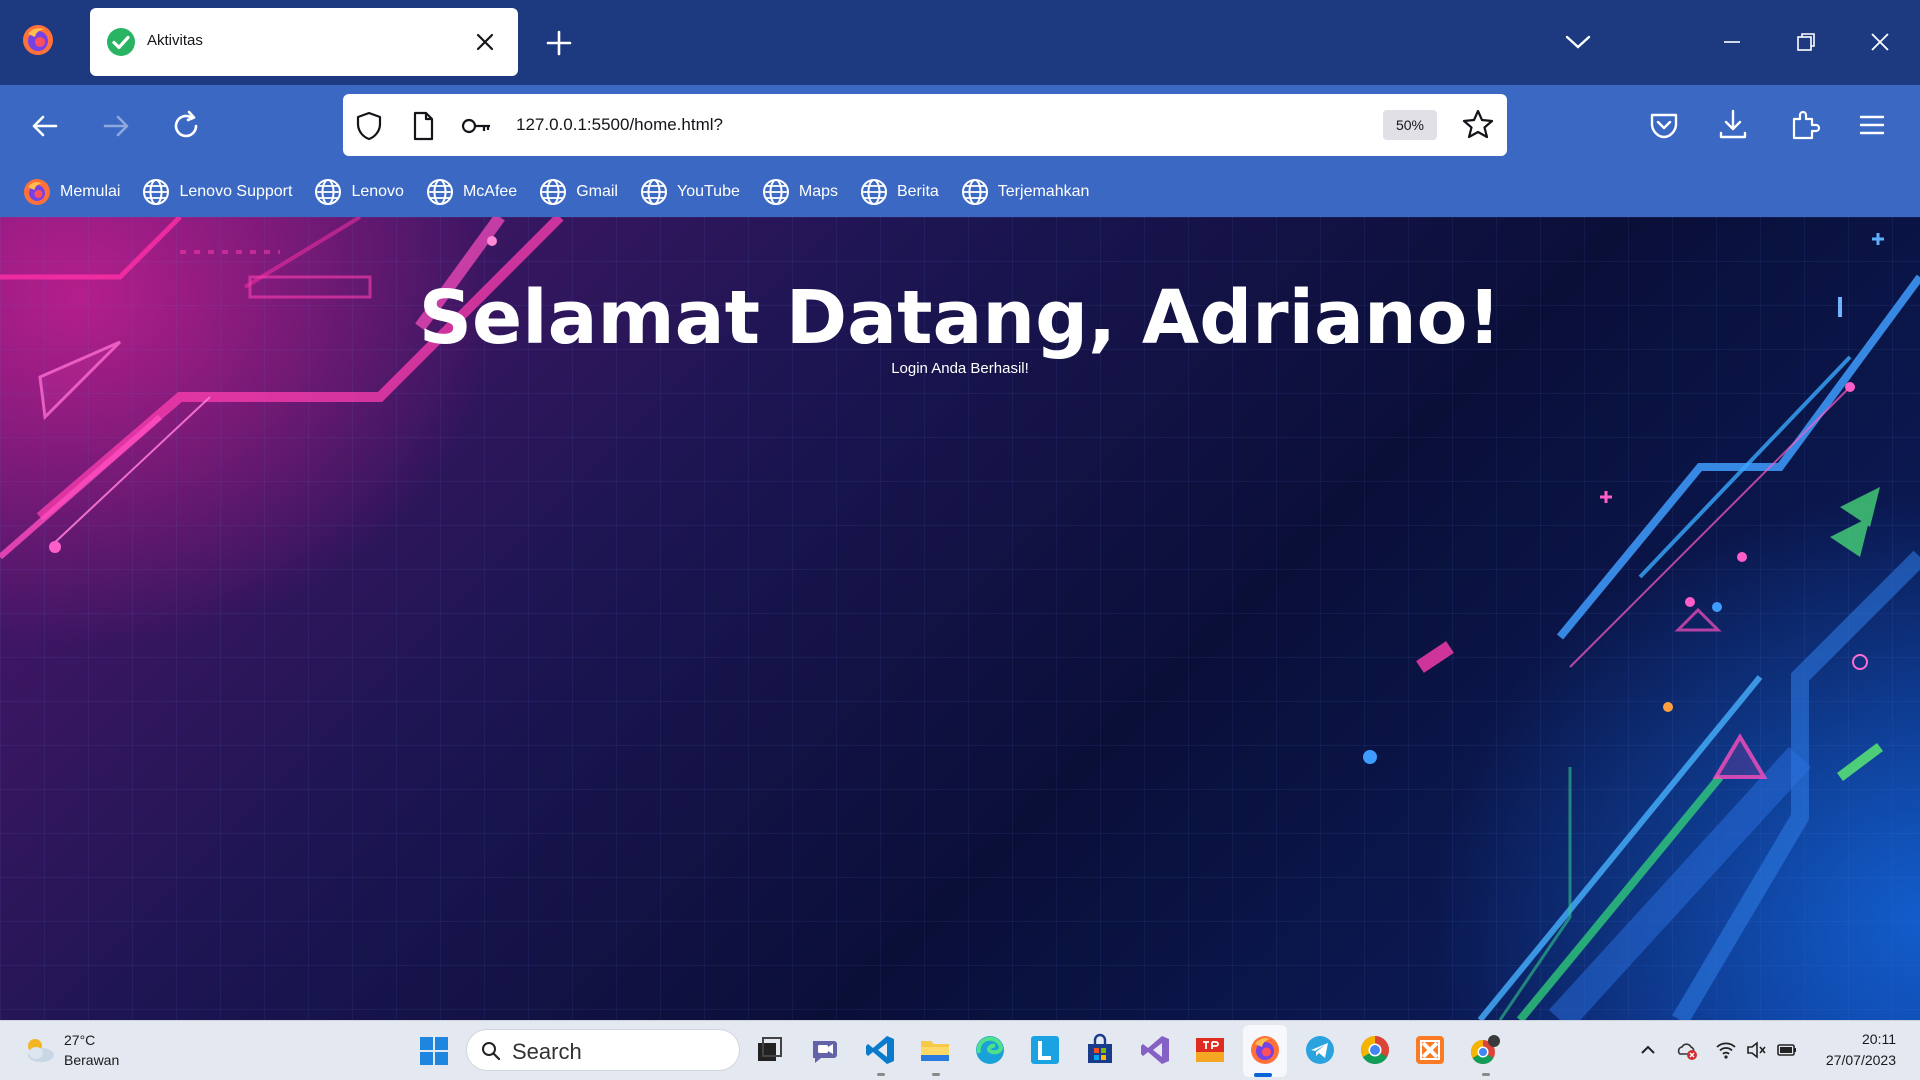  I want to click on reload-icon, so click(186, 126).